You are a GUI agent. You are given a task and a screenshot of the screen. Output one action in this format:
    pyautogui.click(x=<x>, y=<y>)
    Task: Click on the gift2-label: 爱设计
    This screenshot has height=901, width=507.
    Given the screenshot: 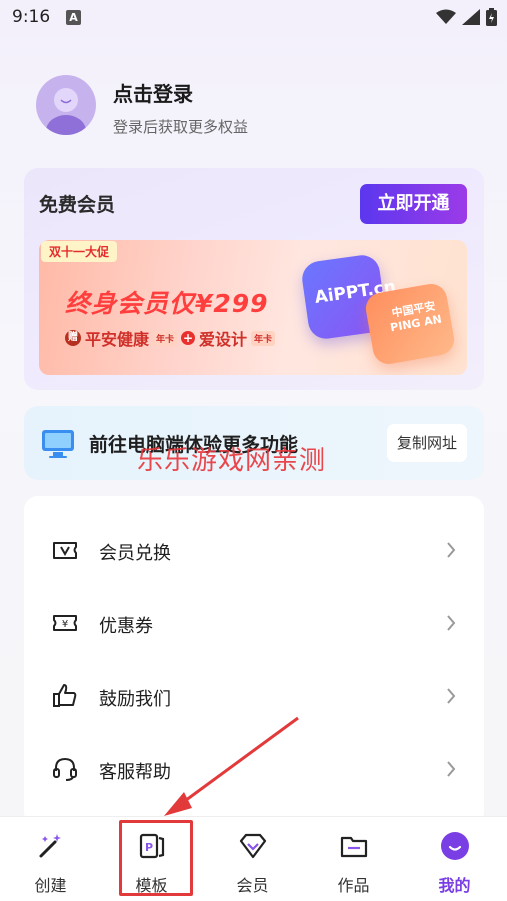 What is the action you would take?
    pyautogui.click(x=223, y=339)
    